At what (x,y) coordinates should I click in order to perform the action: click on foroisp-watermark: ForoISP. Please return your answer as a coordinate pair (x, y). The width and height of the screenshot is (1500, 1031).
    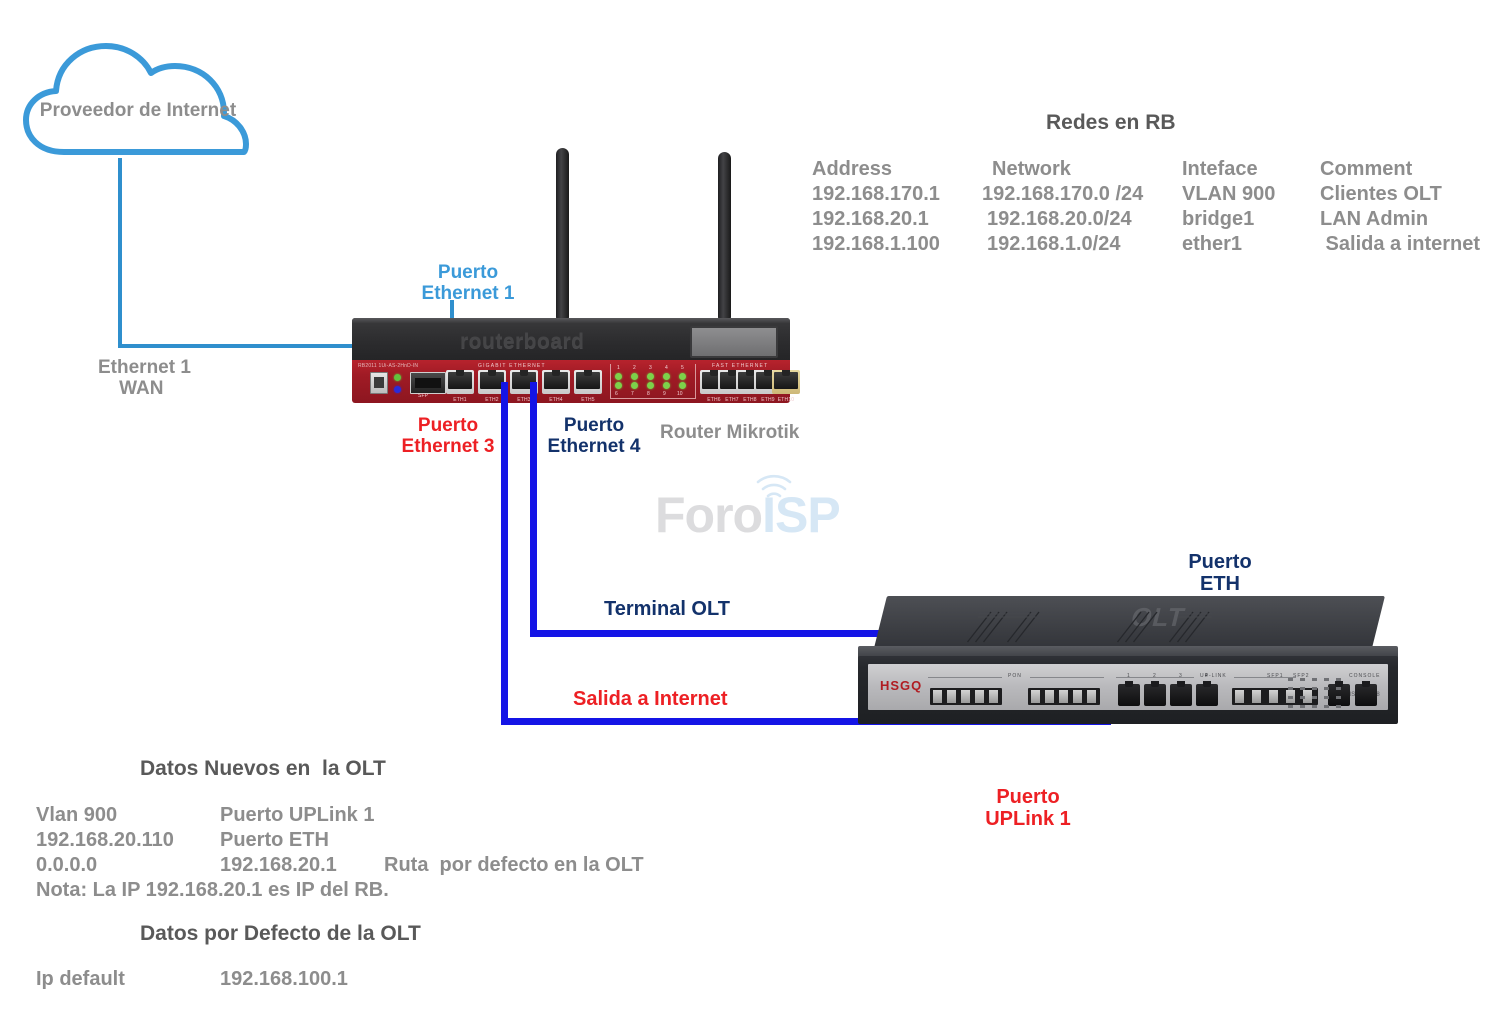
    Looking at the image, I should click on (748, 509).